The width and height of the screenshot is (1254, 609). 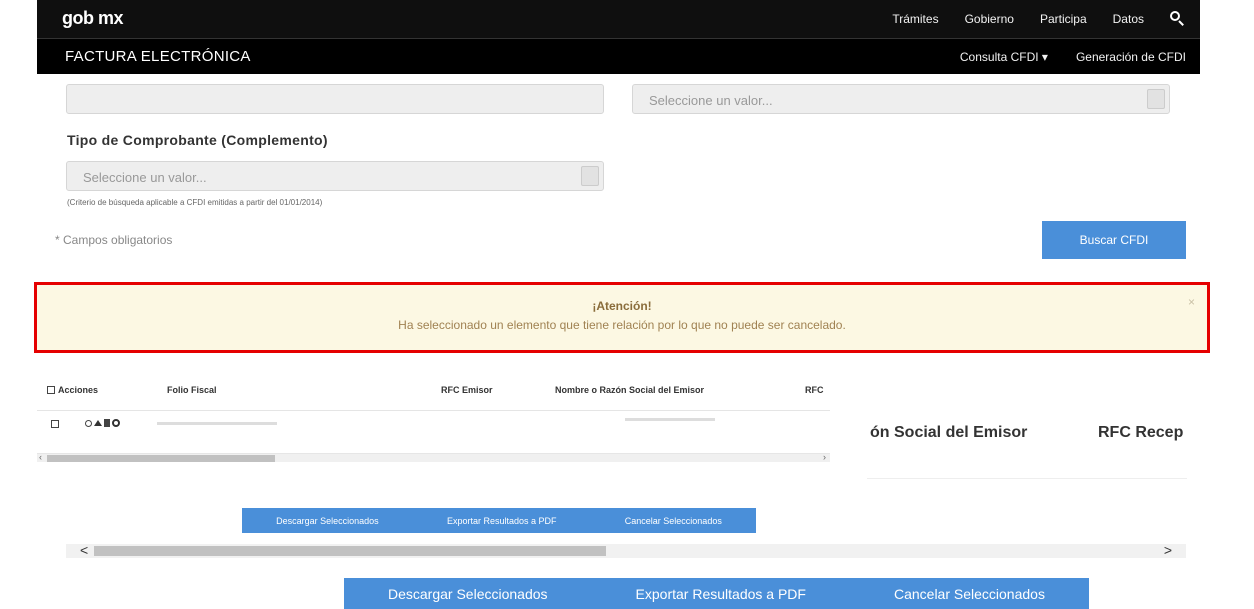 I want to click on ring-icon, so click(x=116, y=423).